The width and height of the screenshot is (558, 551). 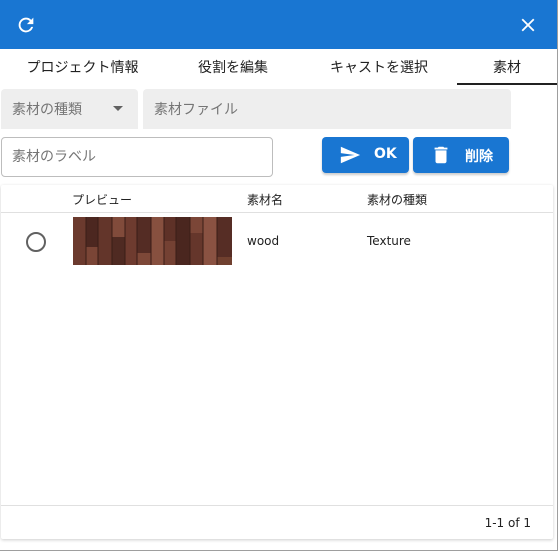 I want to click on tab-project-info: プロジェクト情報, so click(x=82, y=67).